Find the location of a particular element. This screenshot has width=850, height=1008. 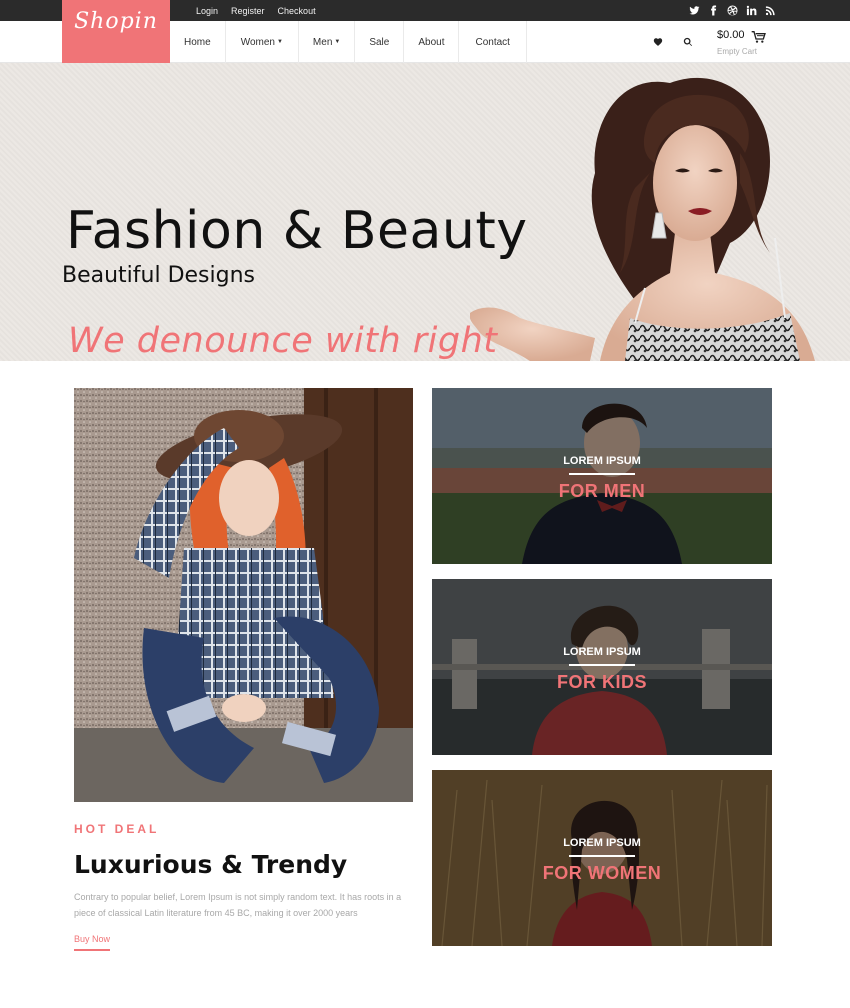

category-women-kicker: LOREM IPSUM is located at coordinates (602, 843).